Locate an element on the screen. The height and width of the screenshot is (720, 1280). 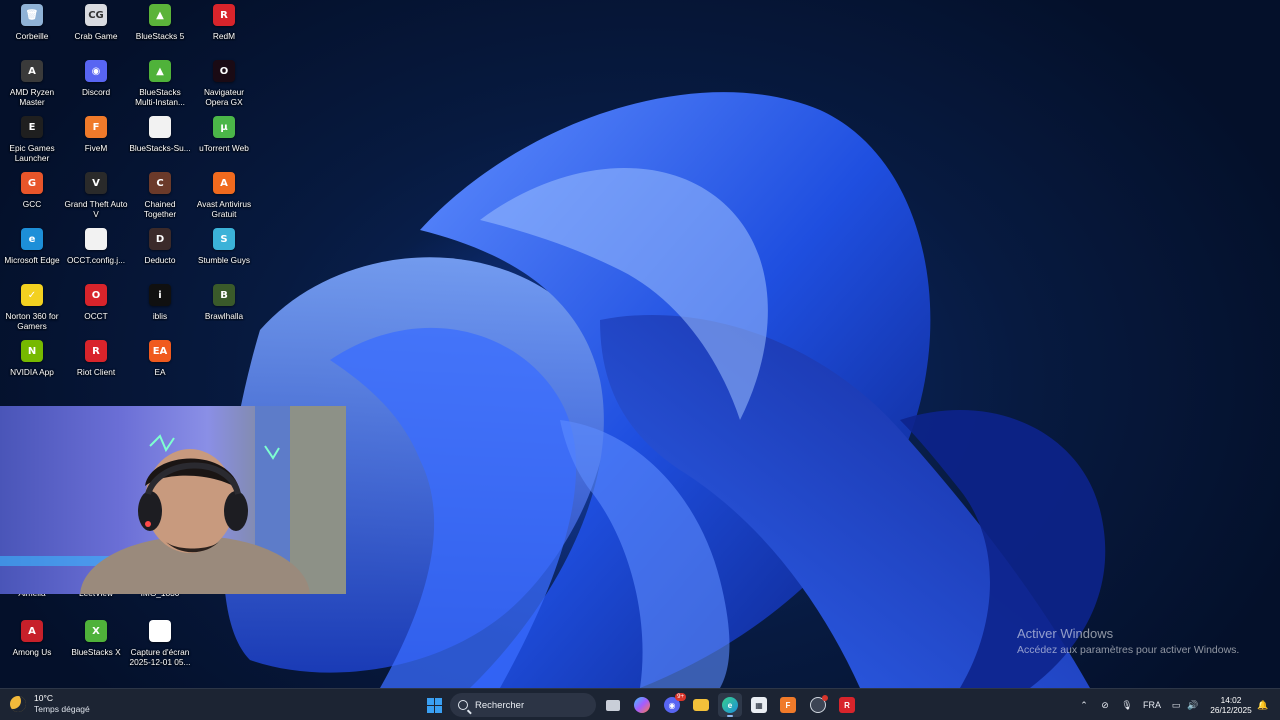
desktop-icon: A Among Us is located at coordinates (32, 644).